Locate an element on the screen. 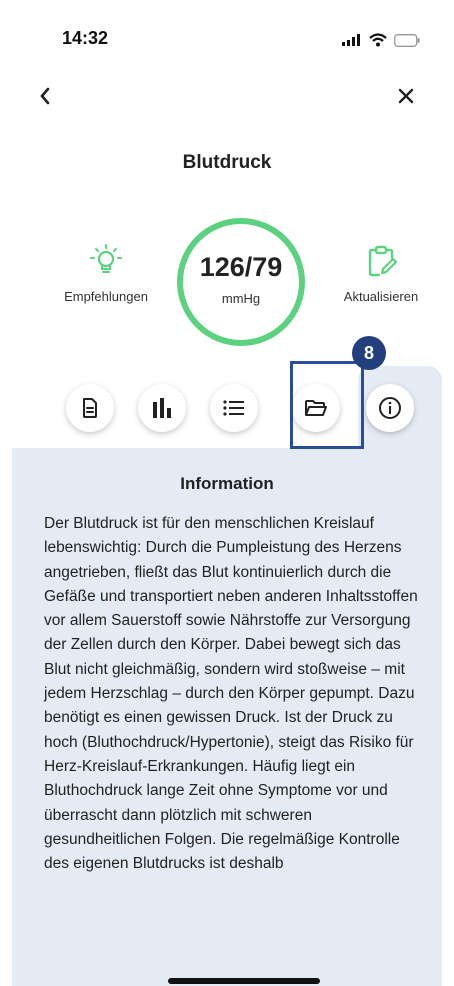 The height and width of the screenshot is (986, 454). chevron-left-icon is located at coordinates (45, 96).